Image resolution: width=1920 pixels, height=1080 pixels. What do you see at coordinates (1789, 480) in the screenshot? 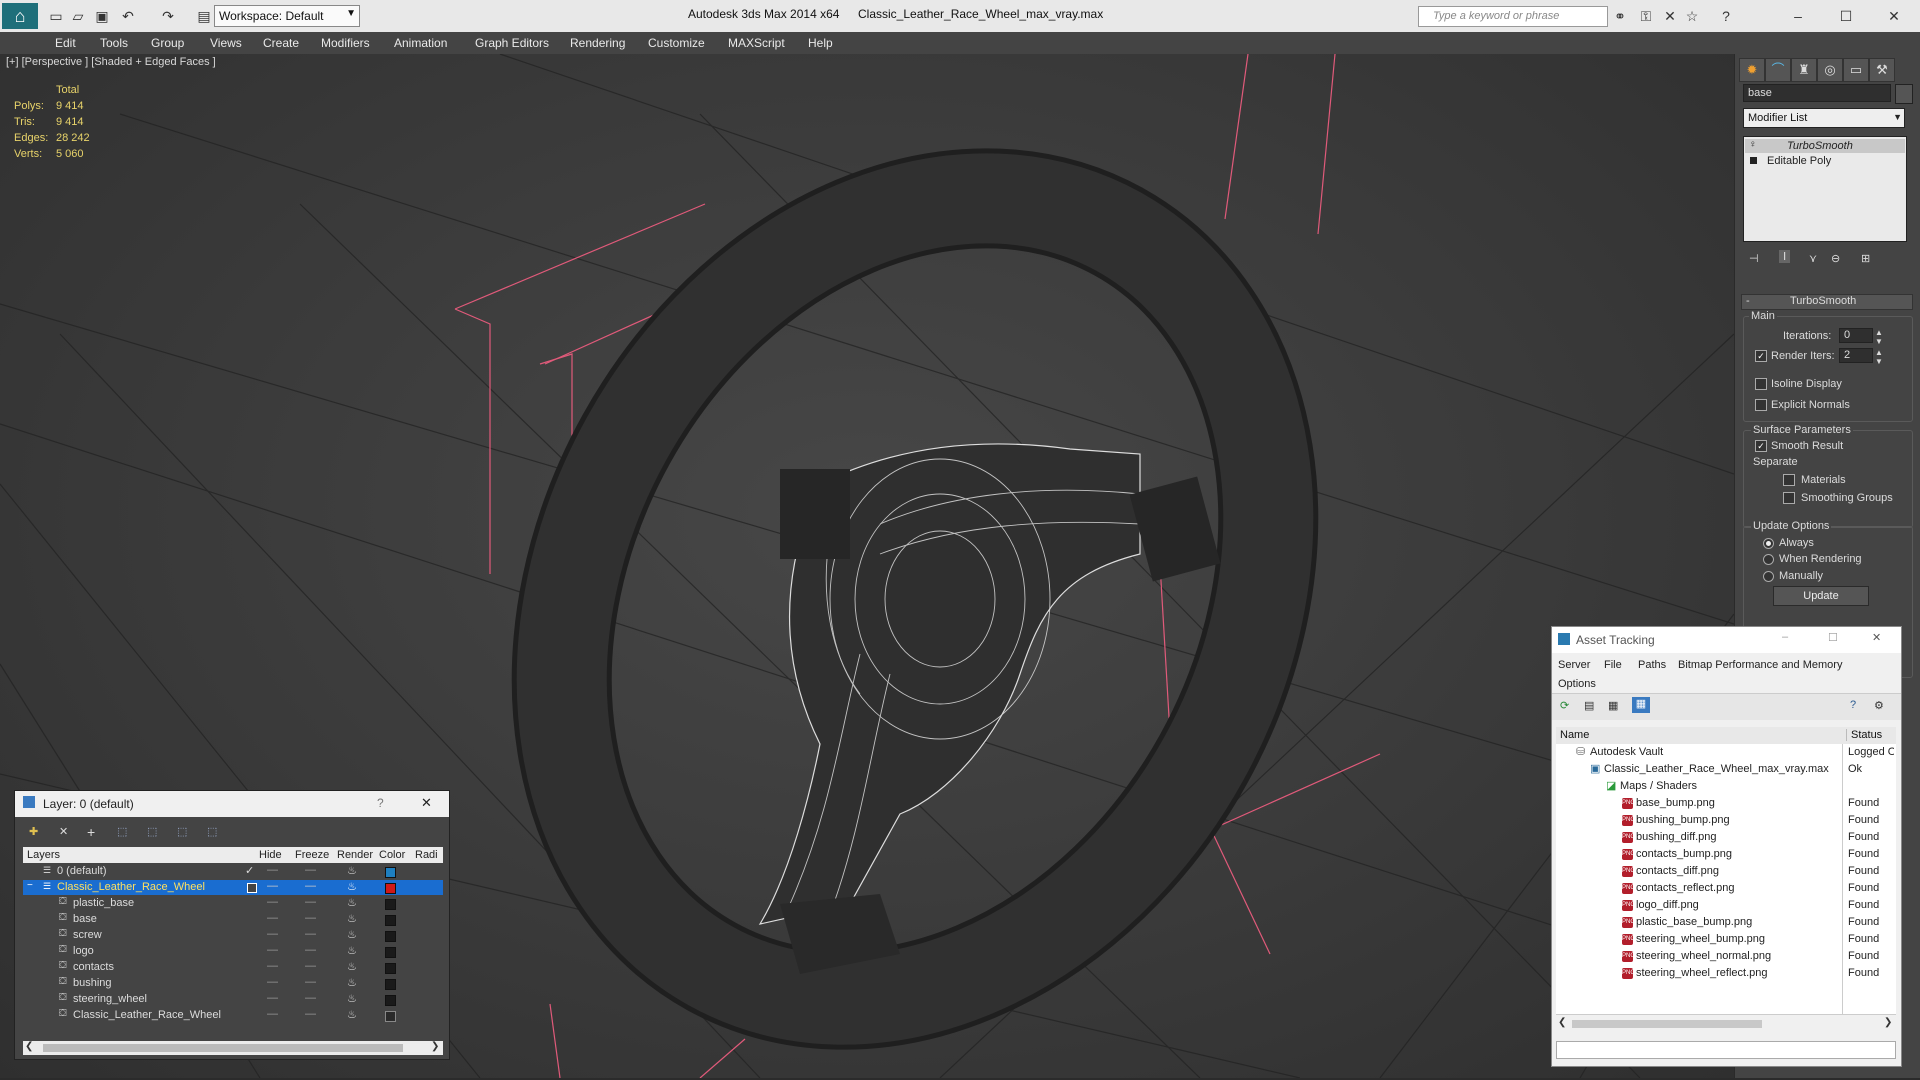
I see `materials-checkbox` at bounding box center [1789, 480].